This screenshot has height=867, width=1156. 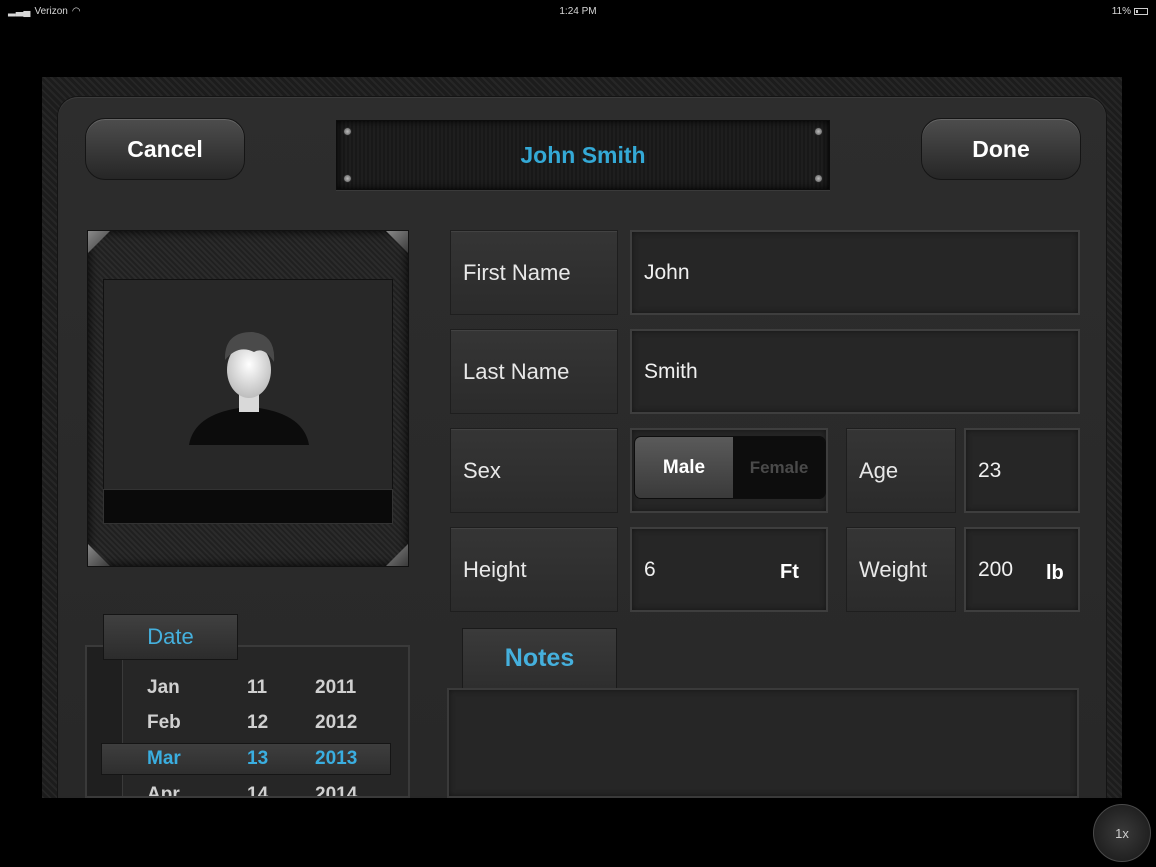 I want to click on last-name-label: Last Name, so click(x=534, y=371).